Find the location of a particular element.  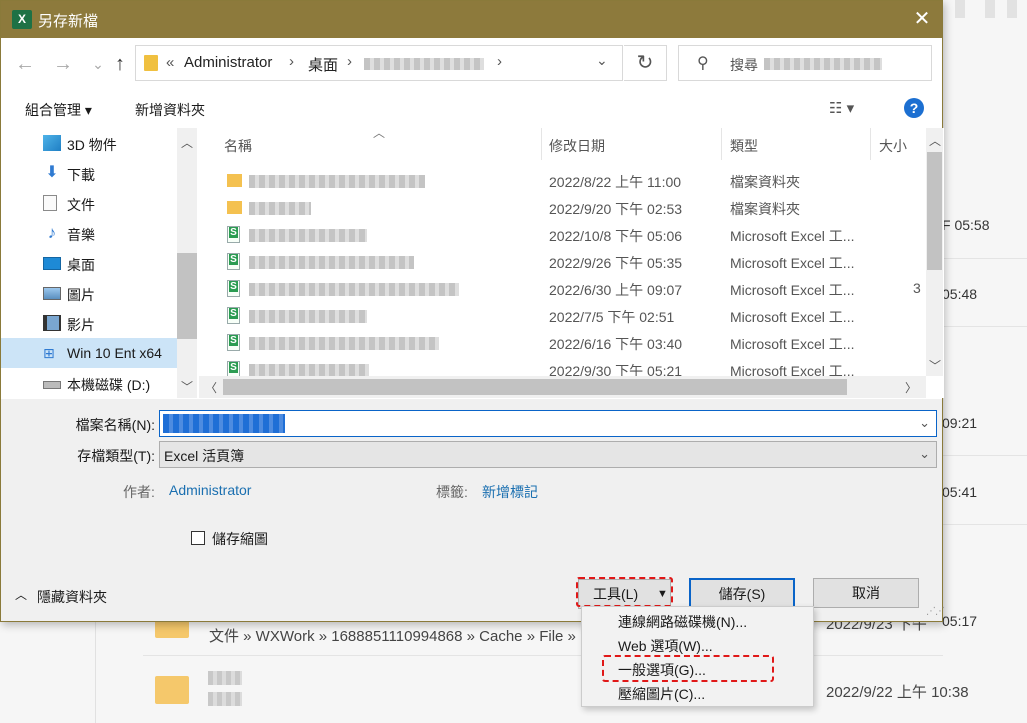

bg-divider is located at coordinates (984, 258).